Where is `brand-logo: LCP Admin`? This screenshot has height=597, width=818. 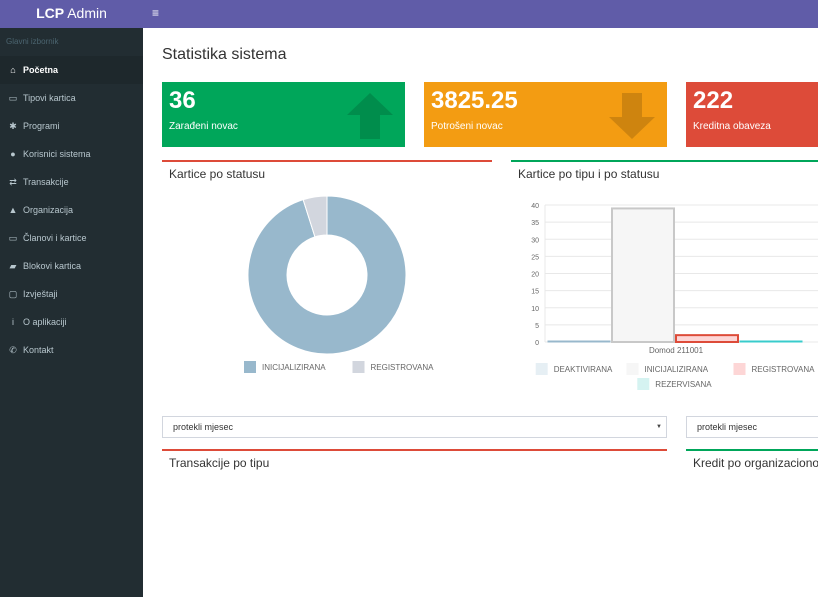
brand-logo: LCP Admin is located at coordinates (71, 14).